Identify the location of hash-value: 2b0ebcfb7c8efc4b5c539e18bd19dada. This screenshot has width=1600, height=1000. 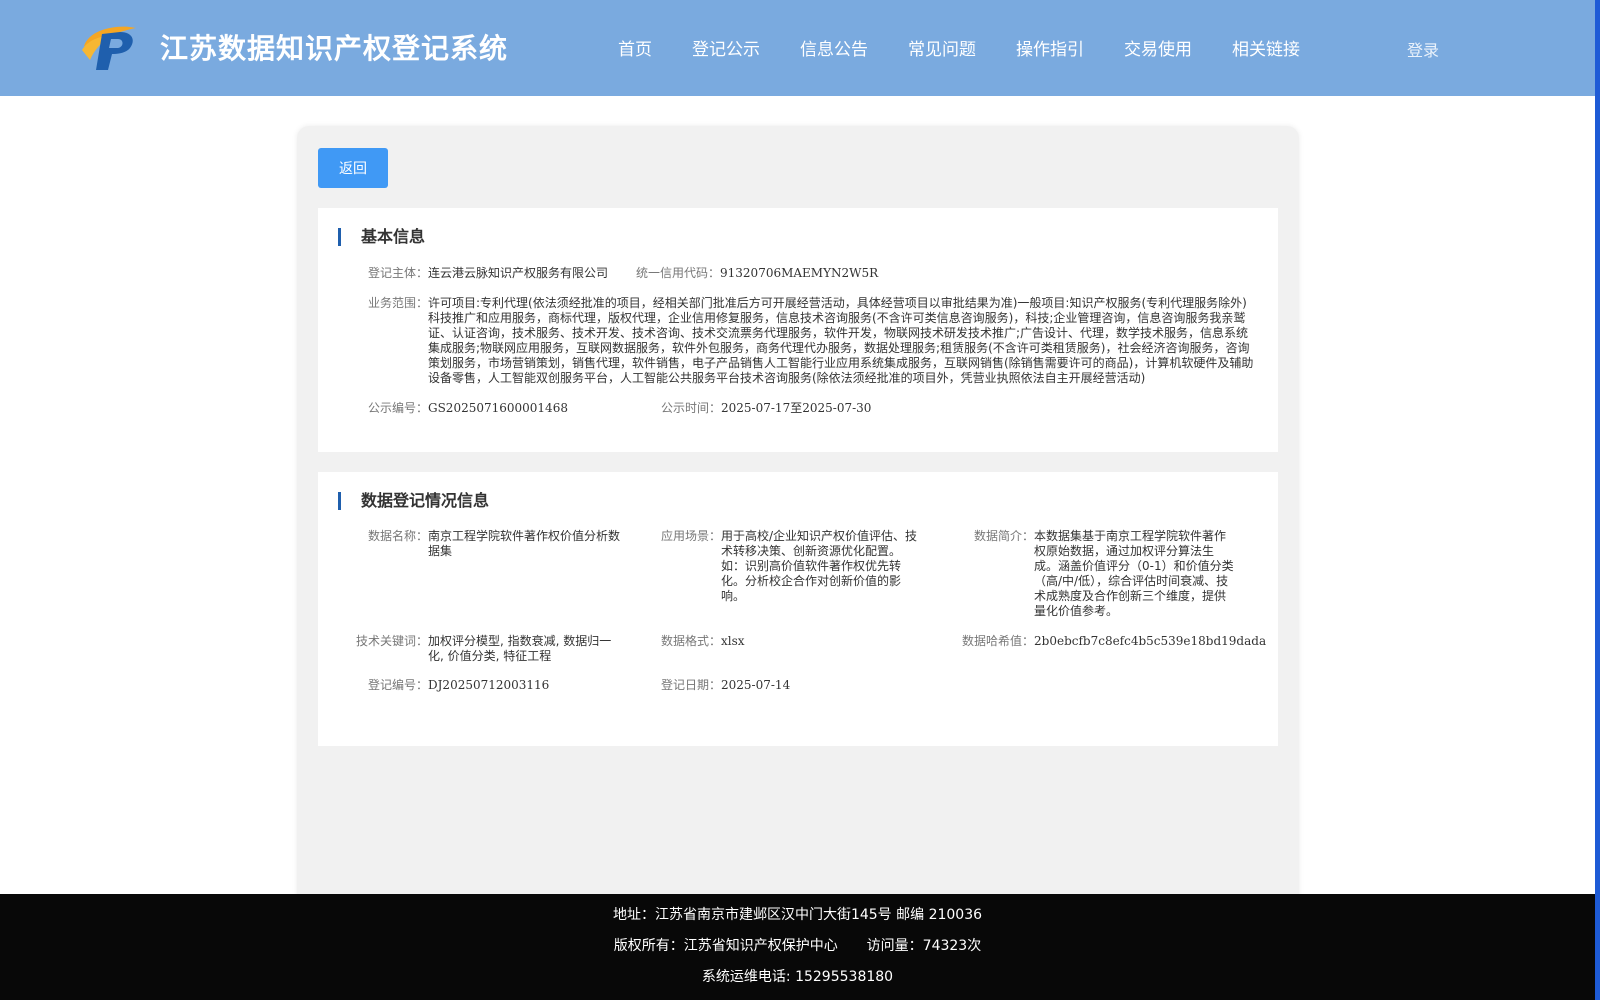
(1150, 641).